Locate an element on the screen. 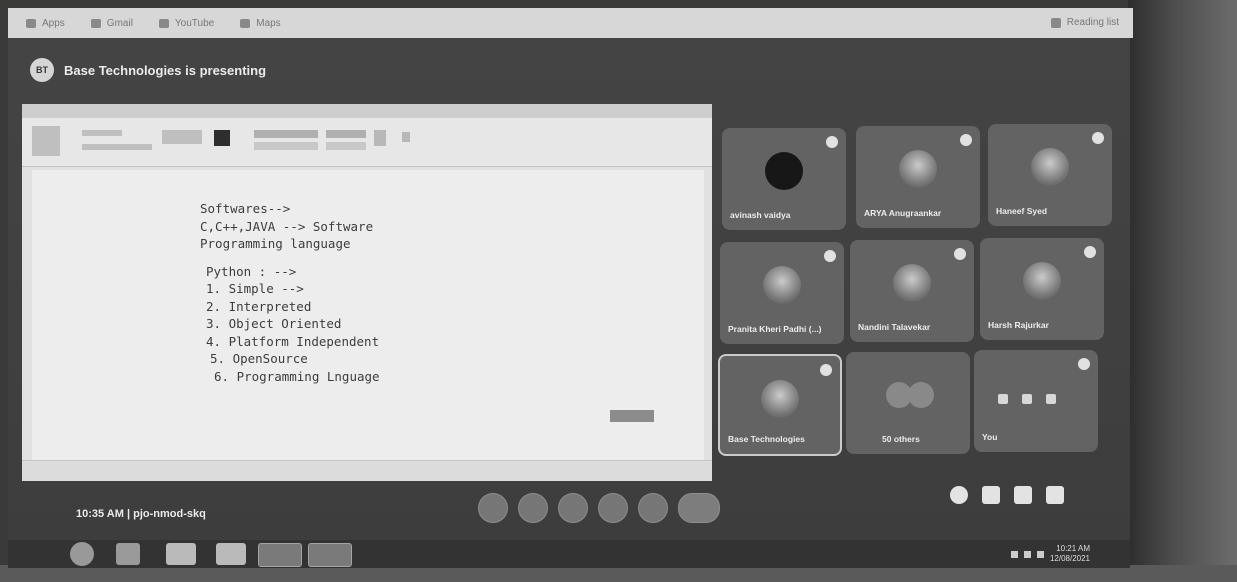  editor-title-bar is located at coordinates (367, 111).